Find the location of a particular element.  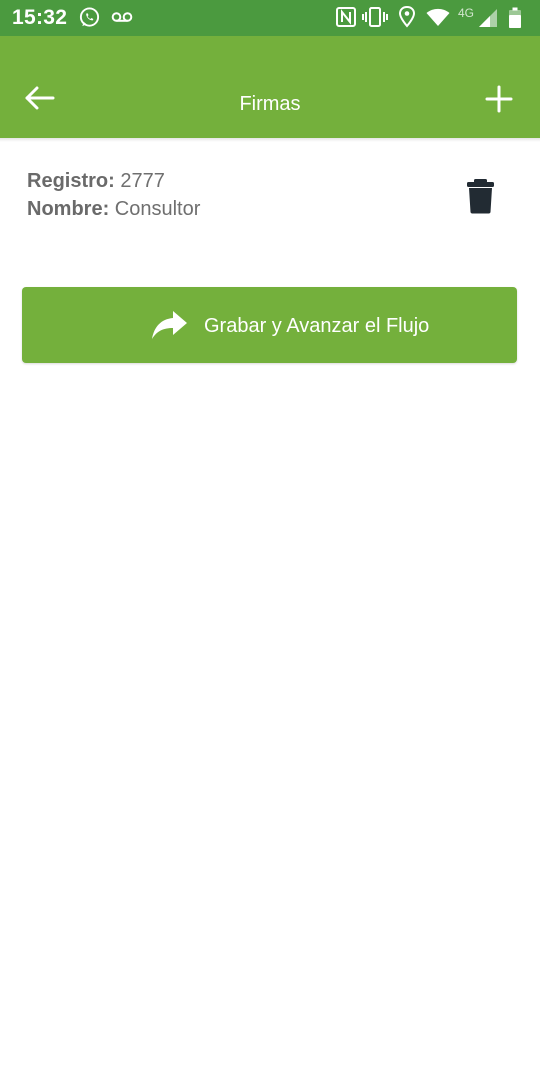

nfc-icon is located at coordinates (346, 19).